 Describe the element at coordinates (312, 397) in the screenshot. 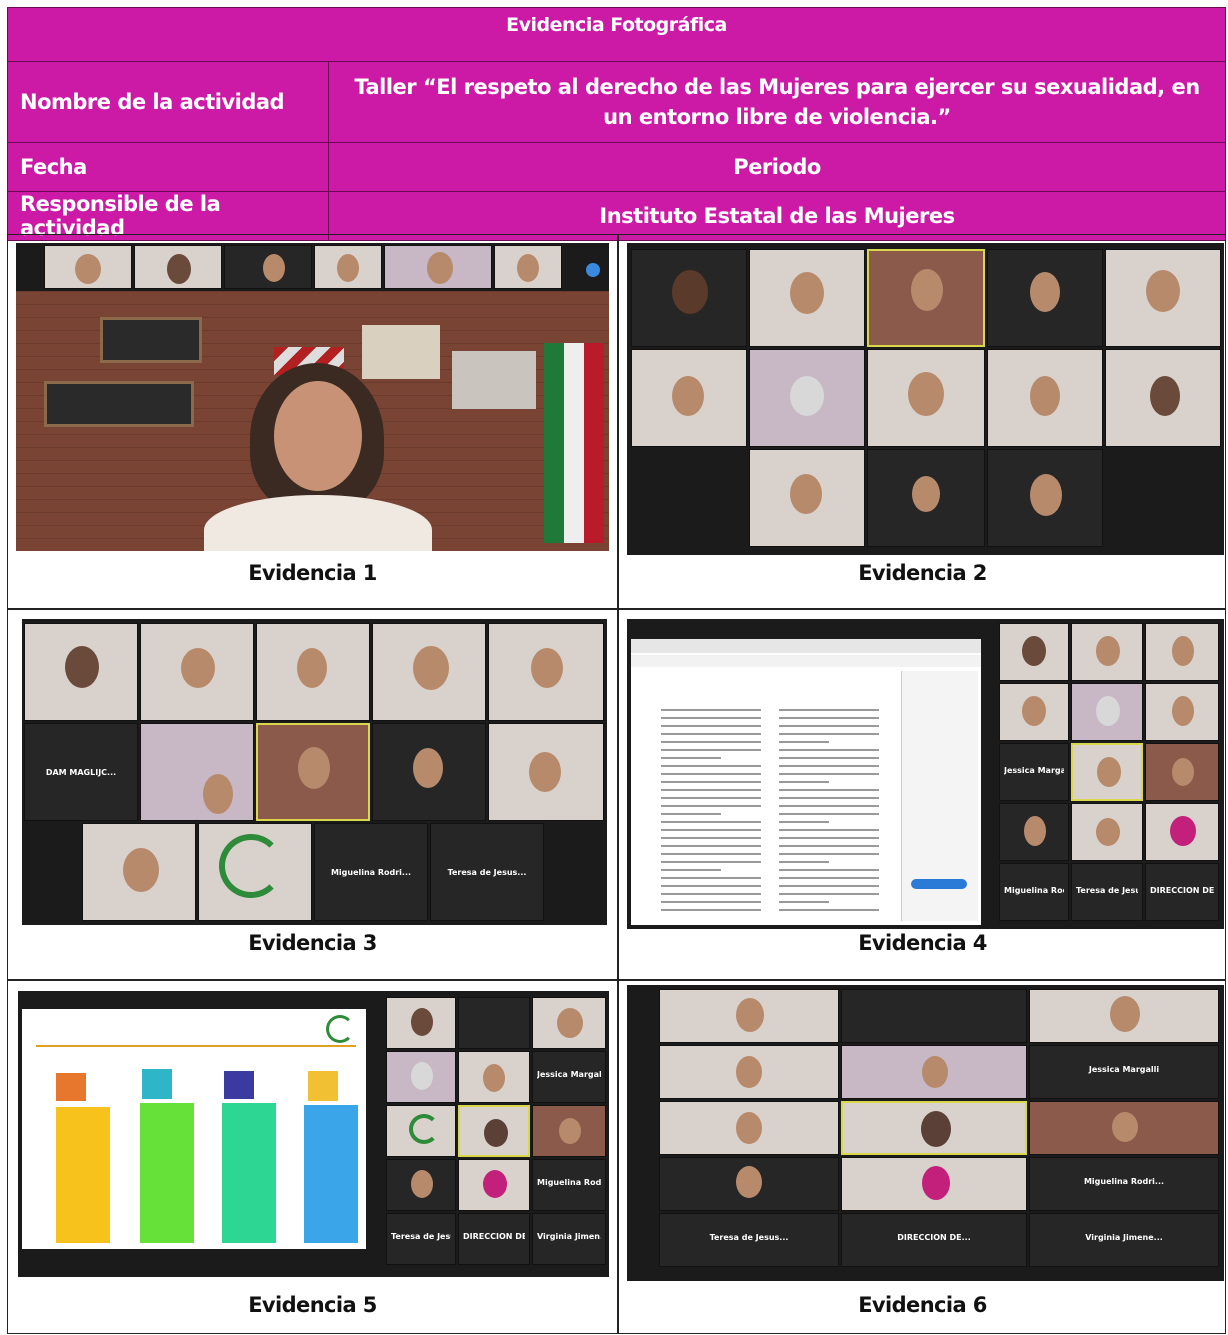

I see `evidence-1-screenshot` at that location.